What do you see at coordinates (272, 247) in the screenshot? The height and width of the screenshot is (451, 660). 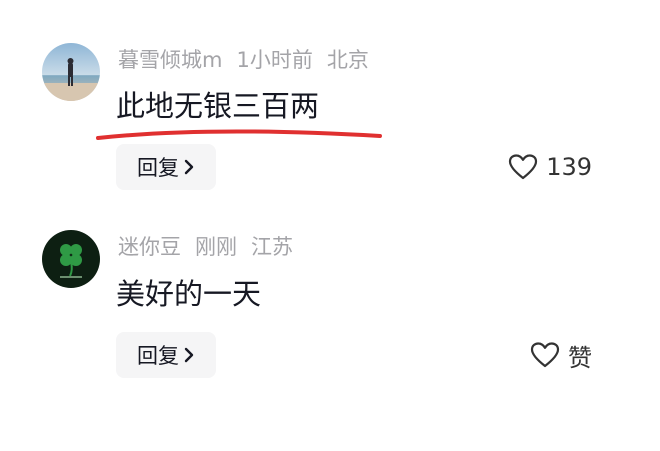 I see `comment-location: 江苏` at bounding box center [272, 247].